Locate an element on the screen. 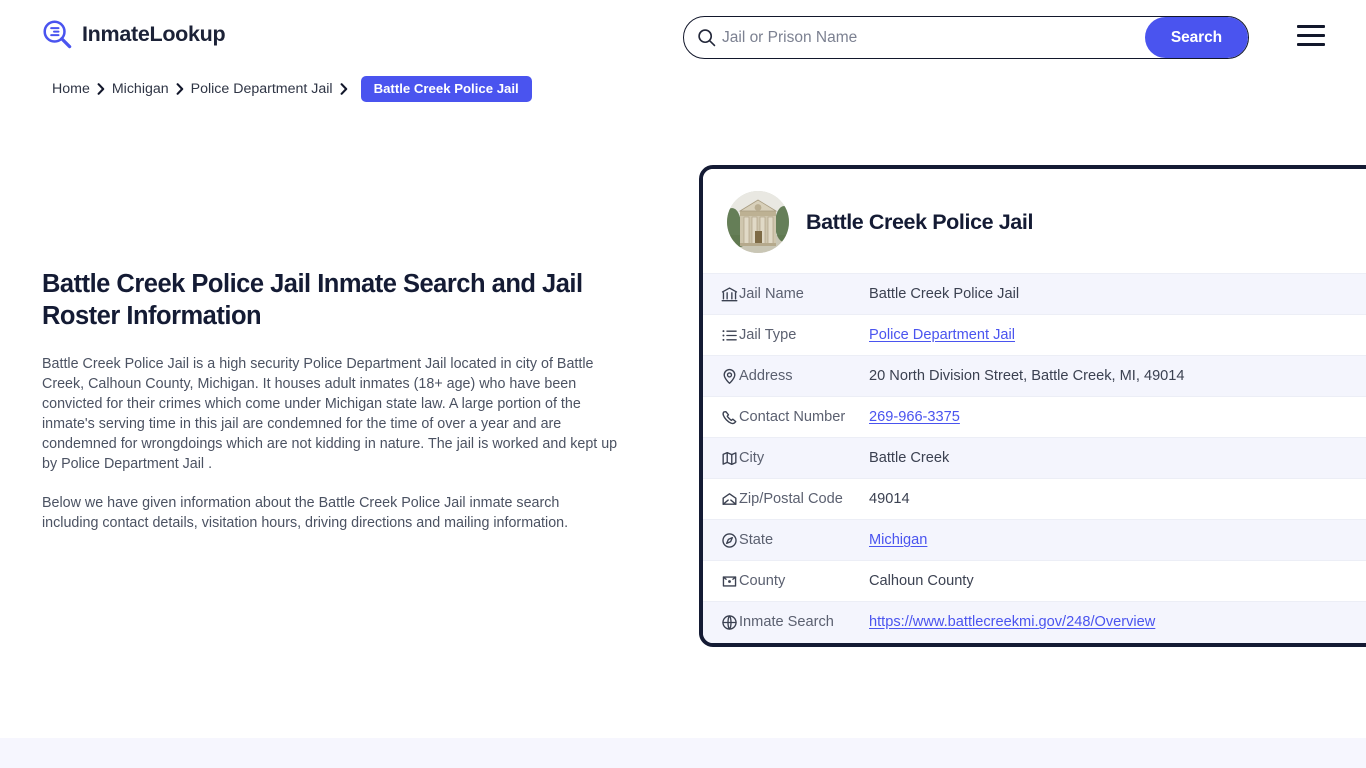  breadcrumb-current-page: Battle Creek Police Jail is located at coordinates (446, 89).